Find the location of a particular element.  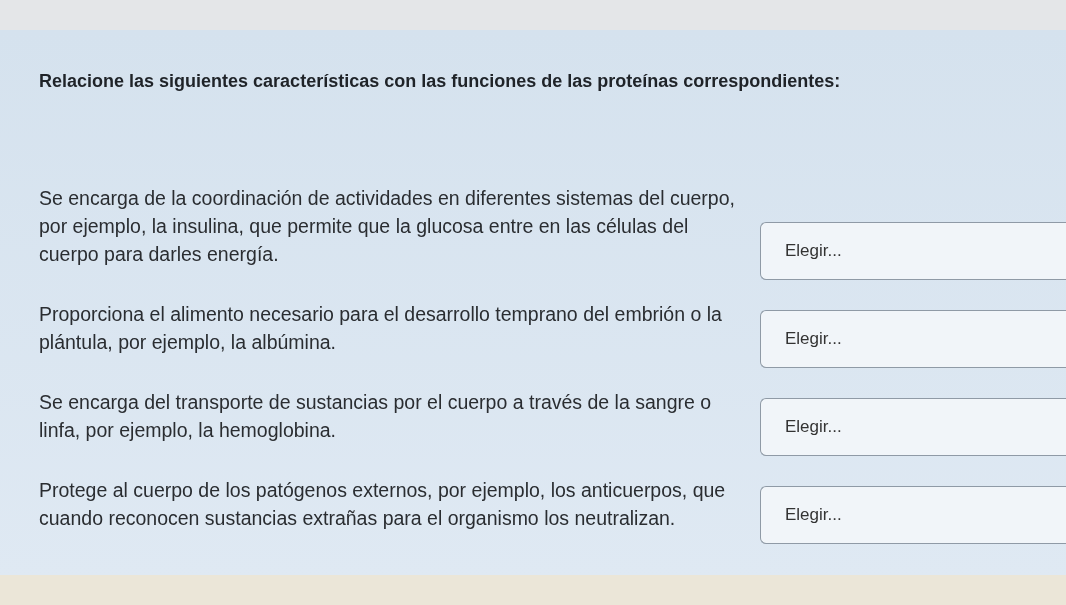

statement-text: Se encarga del transporte de sustancias por el cuerpo a través de la sangre o linfa, por ejemplo, la hemoglobina. is located at coordinates (376, 416).